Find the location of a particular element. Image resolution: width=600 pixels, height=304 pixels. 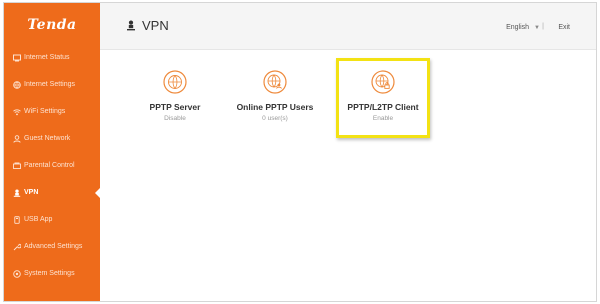

gear-icon is located at coordinates (16, 273).